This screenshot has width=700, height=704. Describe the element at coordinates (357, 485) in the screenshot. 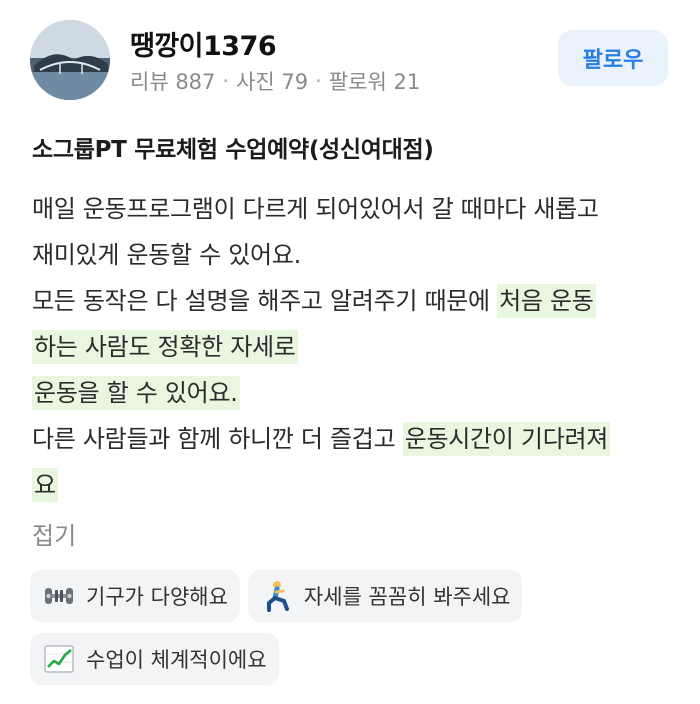

I see `review-line: 요` at that location.